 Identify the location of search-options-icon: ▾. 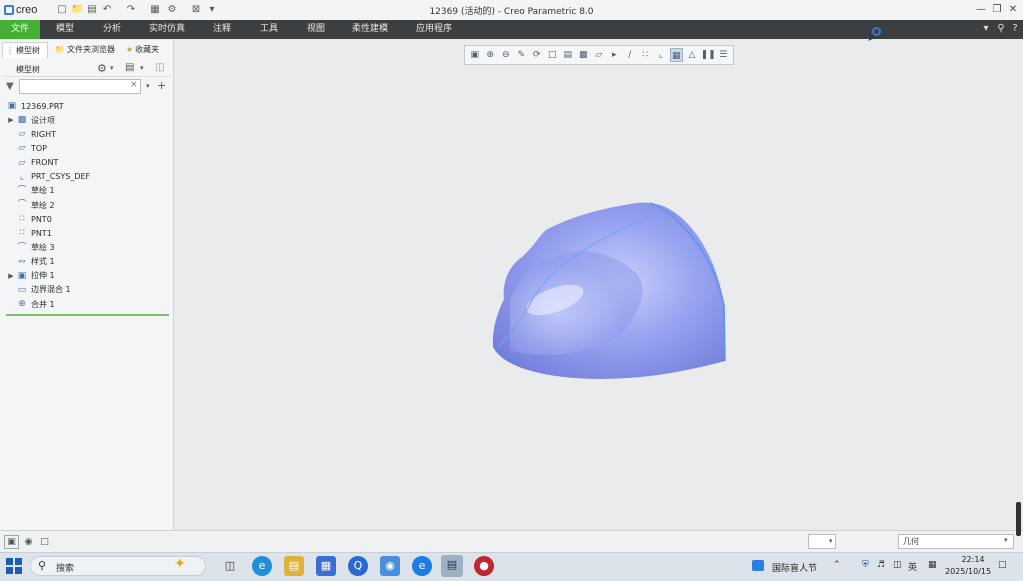
(148, 86).